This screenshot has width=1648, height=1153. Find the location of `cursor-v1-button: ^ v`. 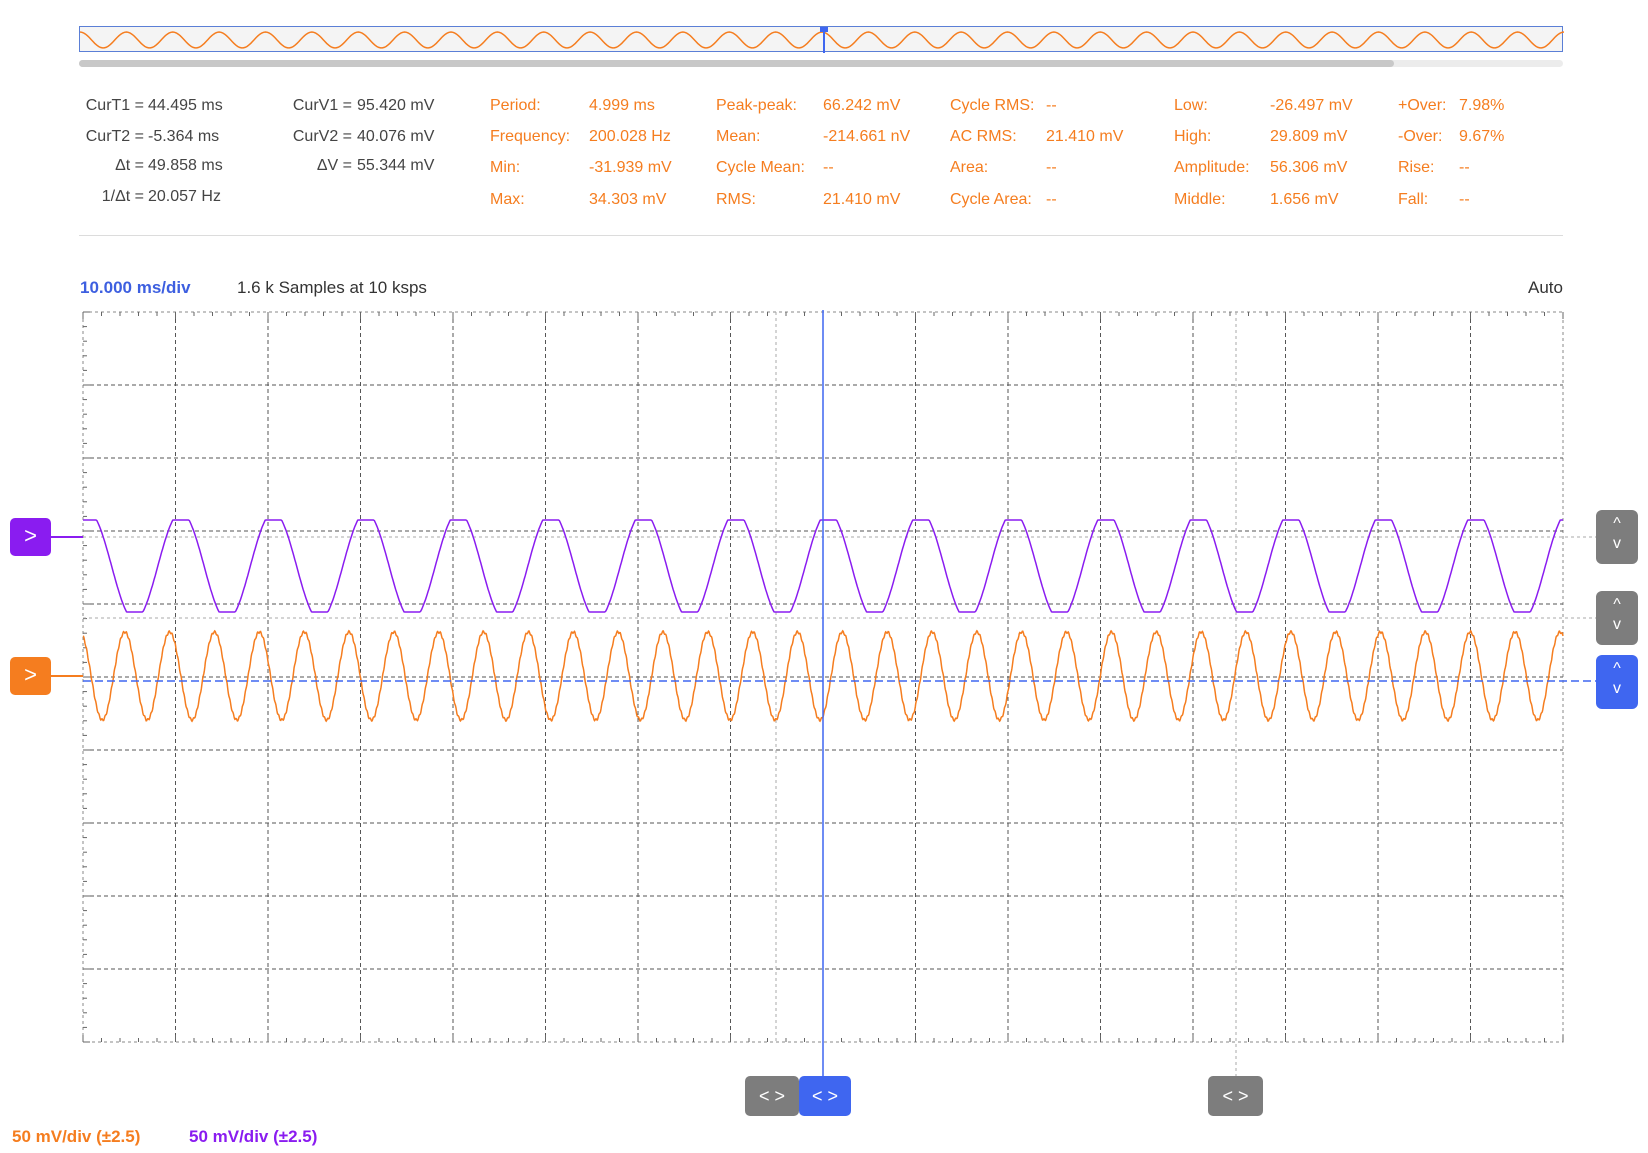

cursor-v1-button: ^ v is located at coordinates (1617, 618).